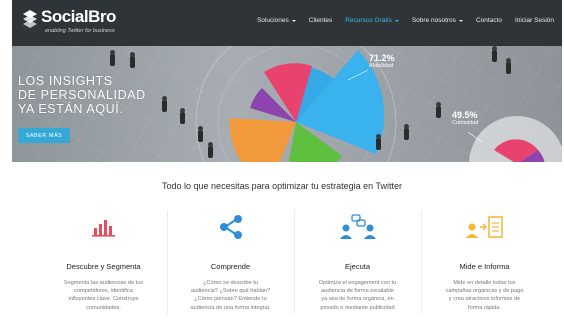 The image size is (564, 324). What do you see at coordinates (465, 123) in the screenshot?
I see `stat-label: Curiosidad` at bounding box center [465, 123].